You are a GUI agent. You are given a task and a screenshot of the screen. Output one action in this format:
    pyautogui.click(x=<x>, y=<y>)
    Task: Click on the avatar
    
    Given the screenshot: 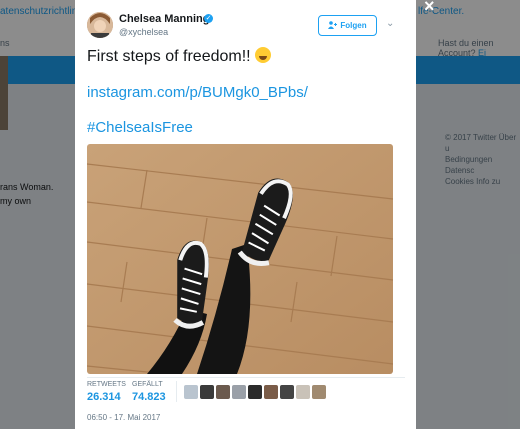 What is the action you would take?
    pyautogui.click(x=100, y=25)
    